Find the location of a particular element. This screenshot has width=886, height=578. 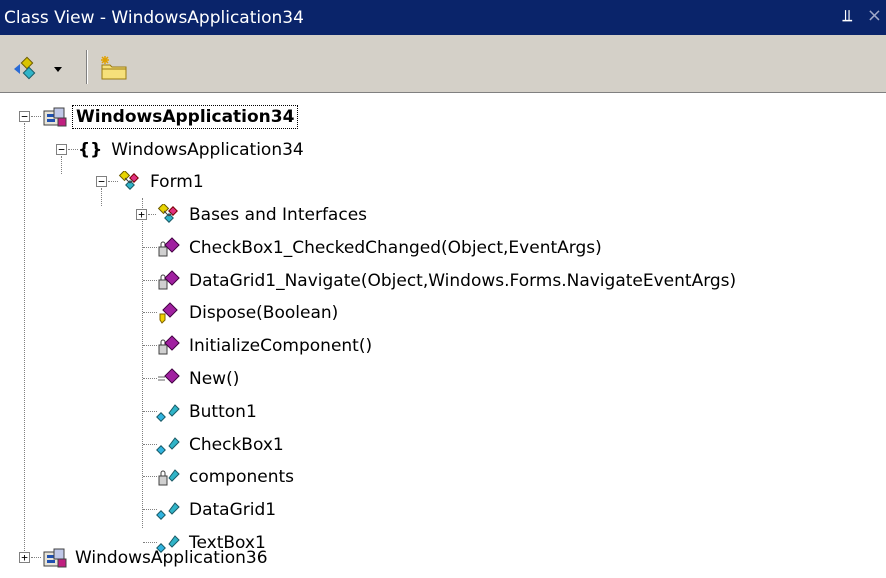

sort-by-type-icon is located at coordinates (38, 68).